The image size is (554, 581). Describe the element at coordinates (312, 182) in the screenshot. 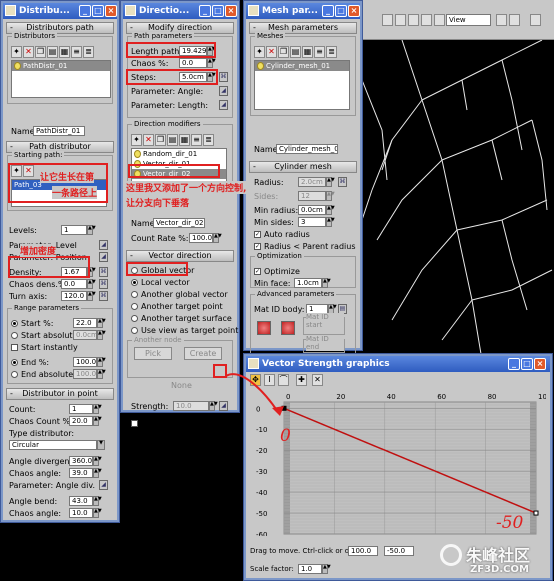

I see `radius-field: 2.0cm` at that location.